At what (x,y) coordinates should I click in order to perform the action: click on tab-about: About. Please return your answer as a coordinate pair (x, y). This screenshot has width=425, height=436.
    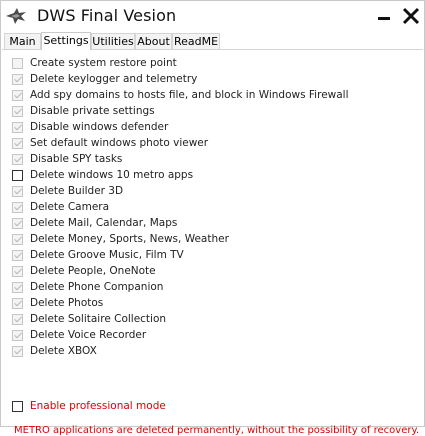
    Looking at the image, I should click on (153, 41).